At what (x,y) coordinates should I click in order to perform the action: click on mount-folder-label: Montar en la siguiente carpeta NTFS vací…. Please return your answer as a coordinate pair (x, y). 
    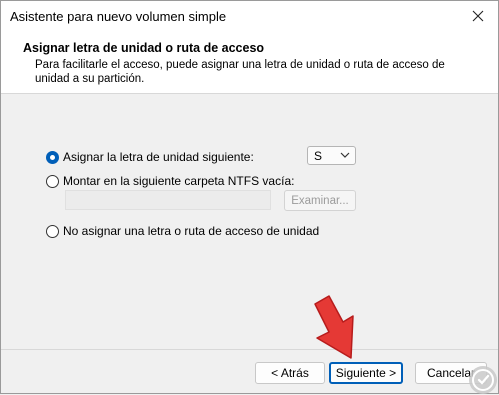
    Looking at the image, I should click on (179, 181).